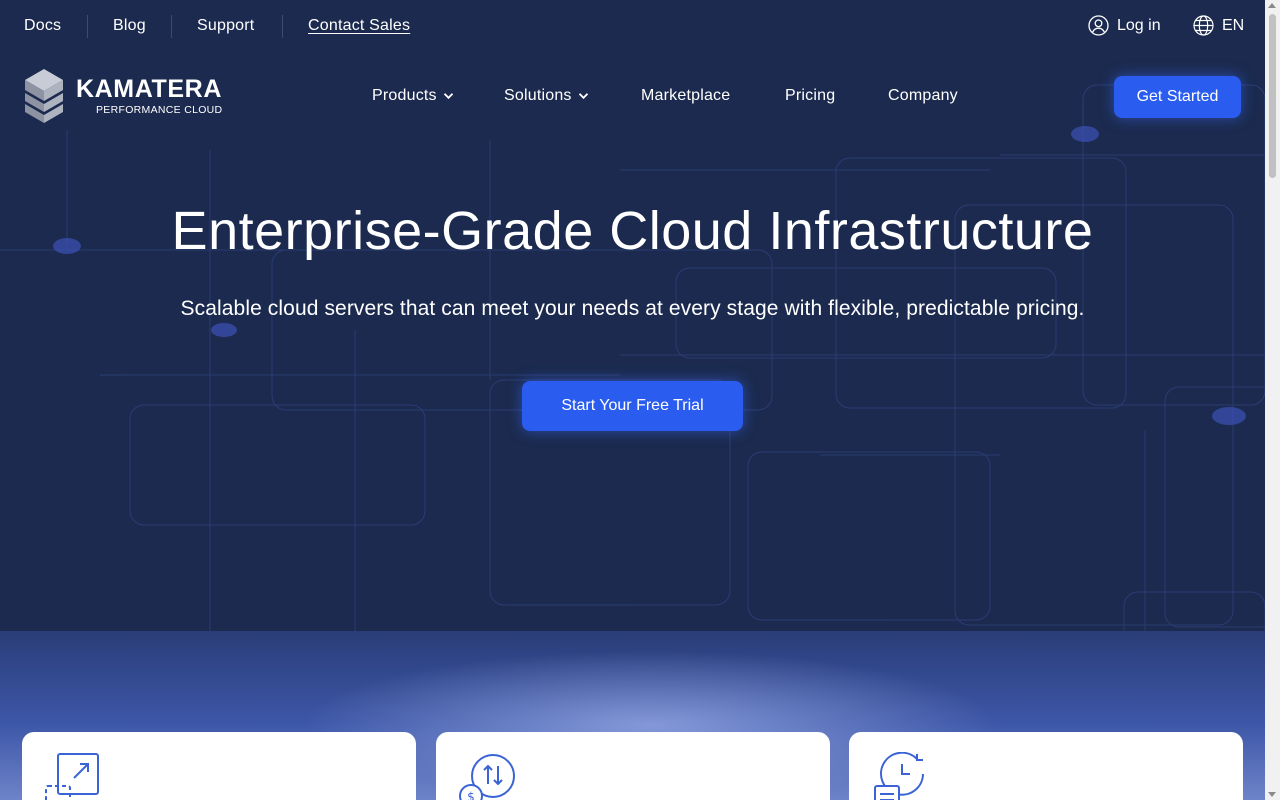 The image size is (1280, 800). I want to click on nav-item-label: Marketplace, so click(686, 95).